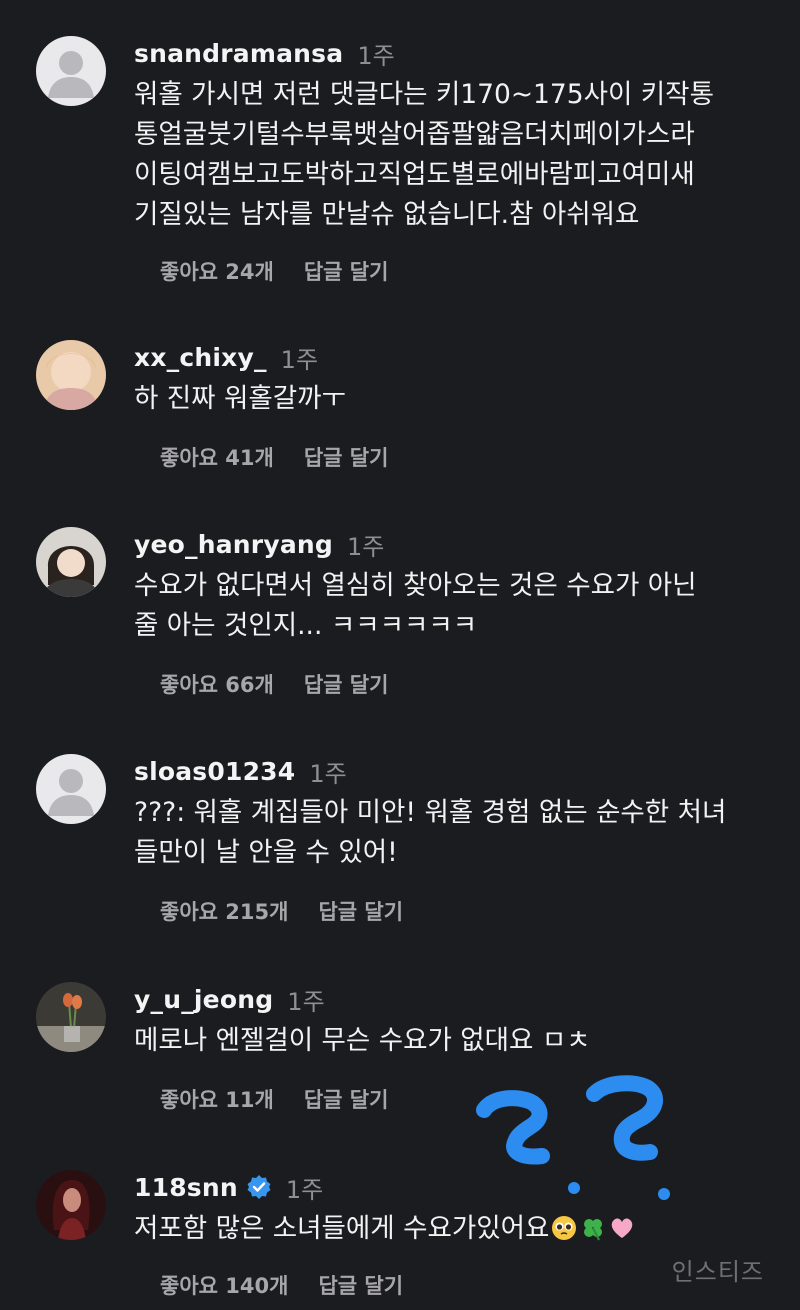  Describe the element at coordinates (186, 1187) in the screenshot. I see `username: 118snn` at that location.